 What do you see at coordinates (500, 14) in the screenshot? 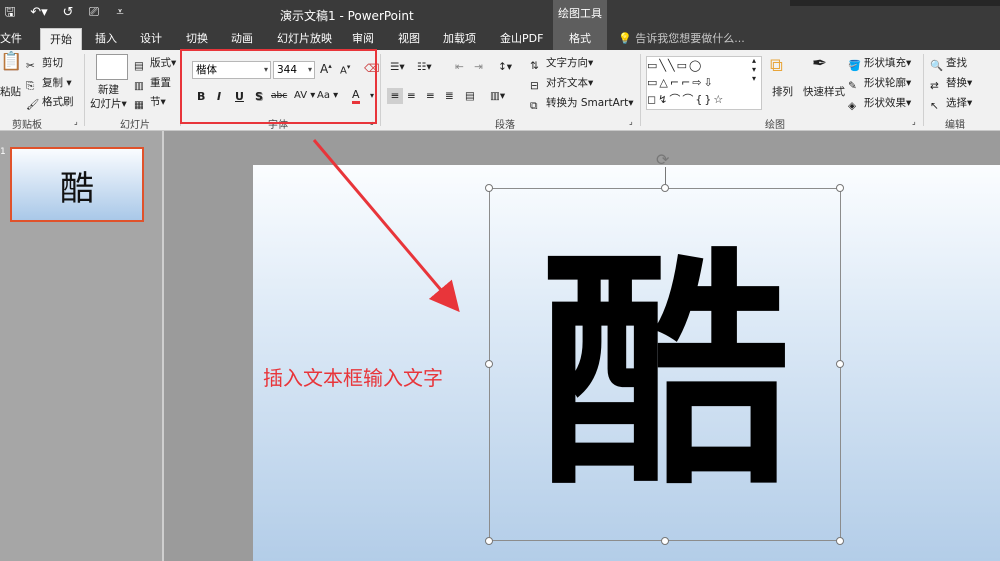
I see `title-bar: 🖫 ↶▾ ↺ ⎚ ⩡ 演示文稿1 - PowerPoint 绘图工具` at bounding box center [500, 14].